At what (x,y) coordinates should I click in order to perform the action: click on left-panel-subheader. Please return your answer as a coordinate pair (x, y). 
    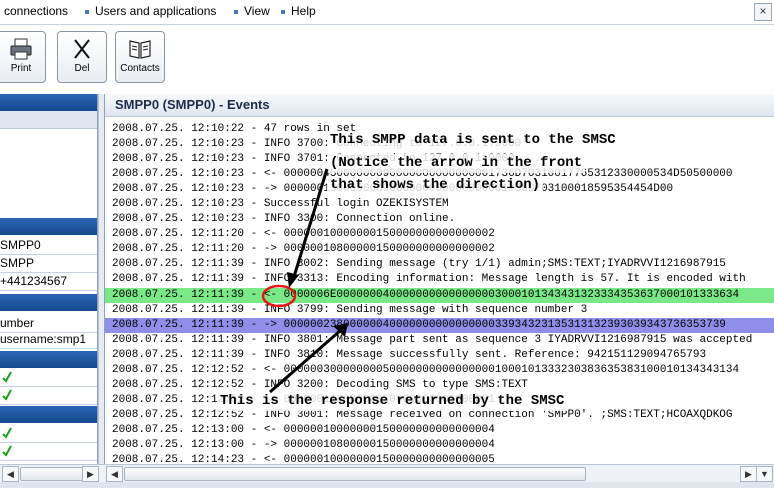
    Looking at the image, I should click on (48, 120).